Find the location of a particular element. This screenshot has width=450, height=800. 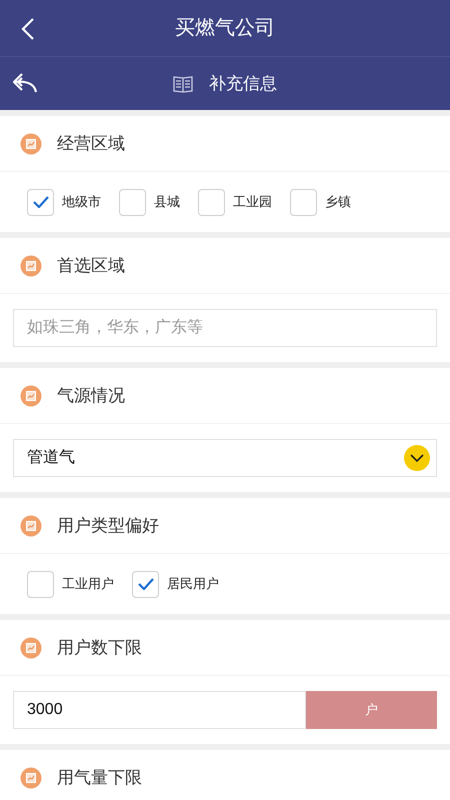

number-field: 3000 is located at coordinates (159, 710).